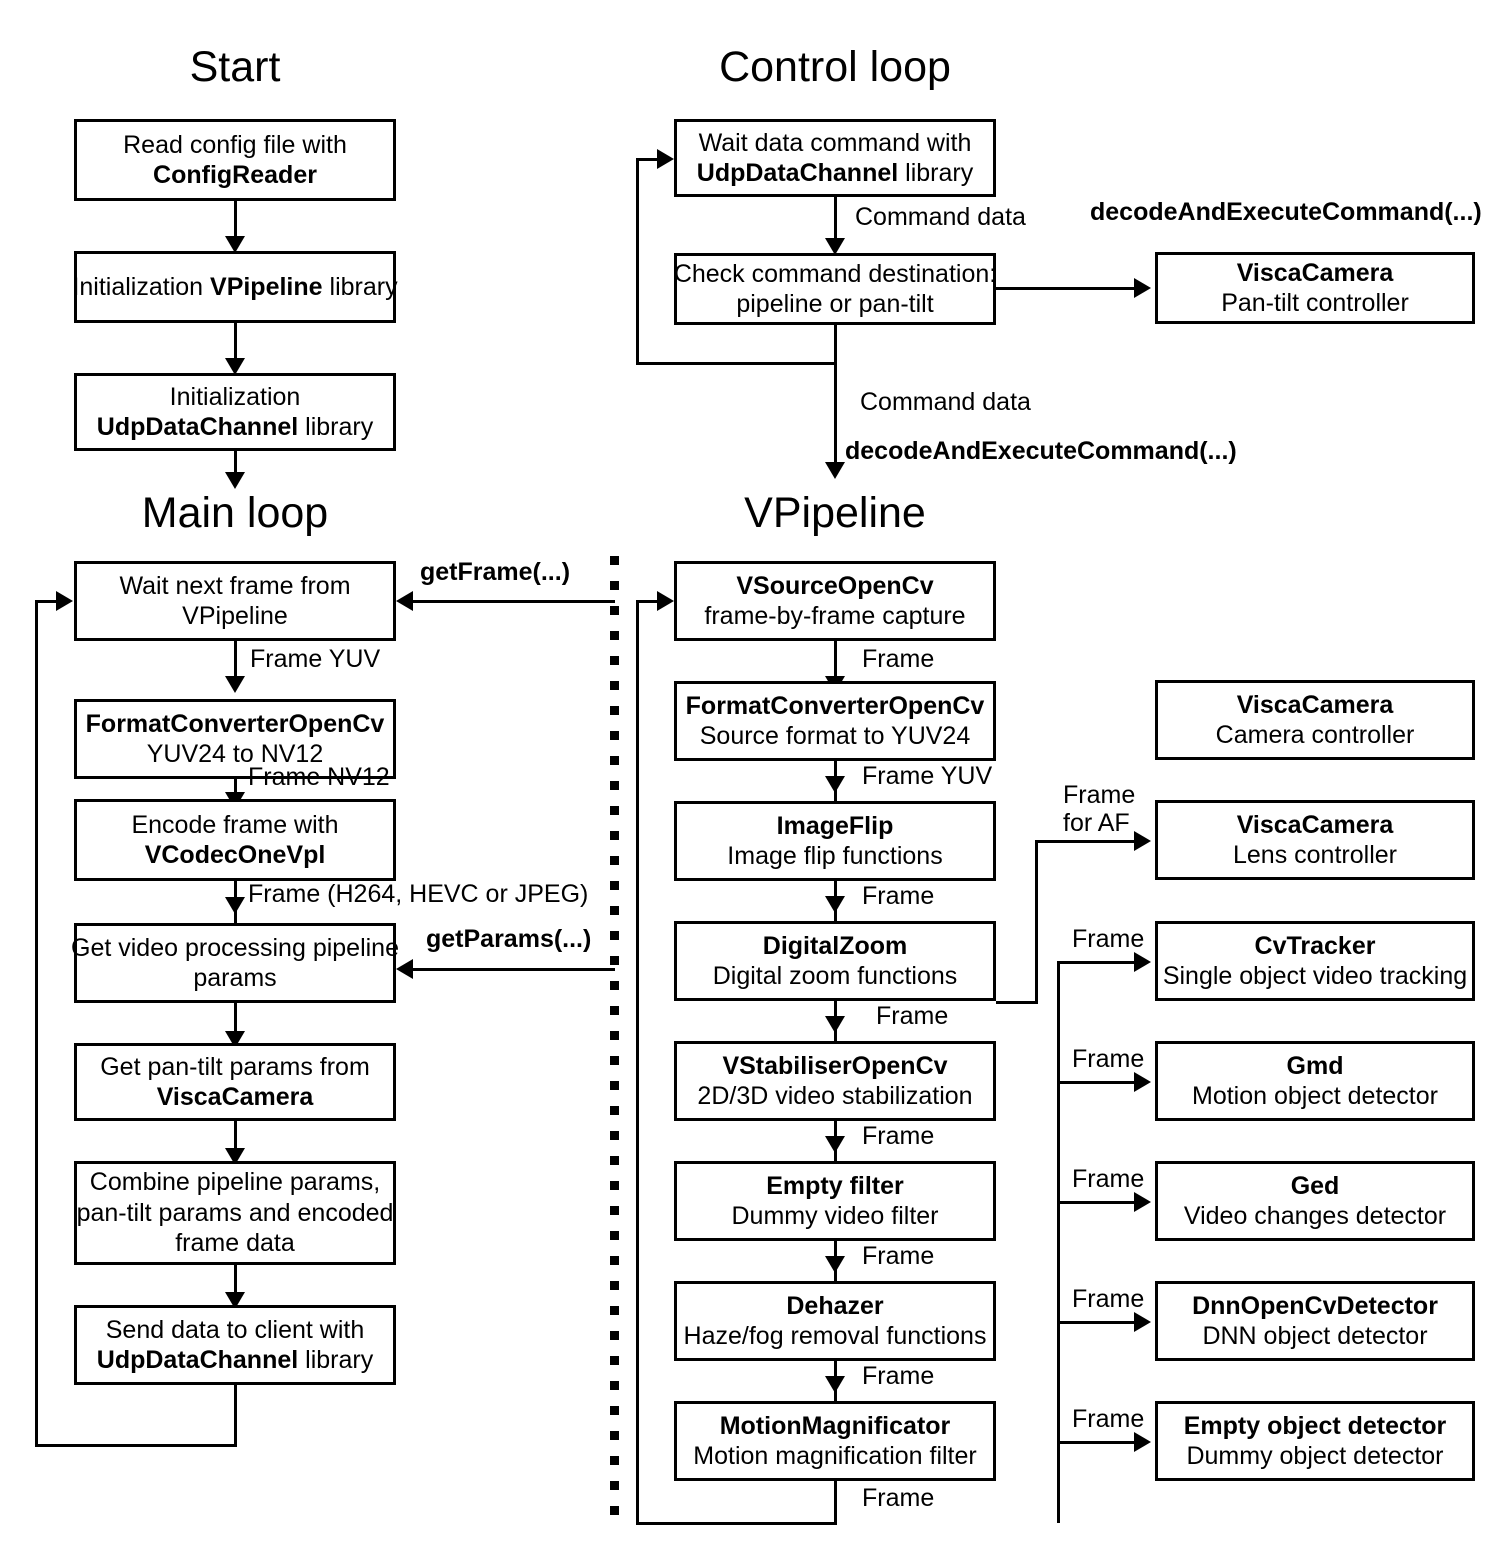  Describe the element at coordinates (1315, 720) in the screenshot. I see `node-viscacamera-camera-controller: ViscaCamera Camera controller` at that location.